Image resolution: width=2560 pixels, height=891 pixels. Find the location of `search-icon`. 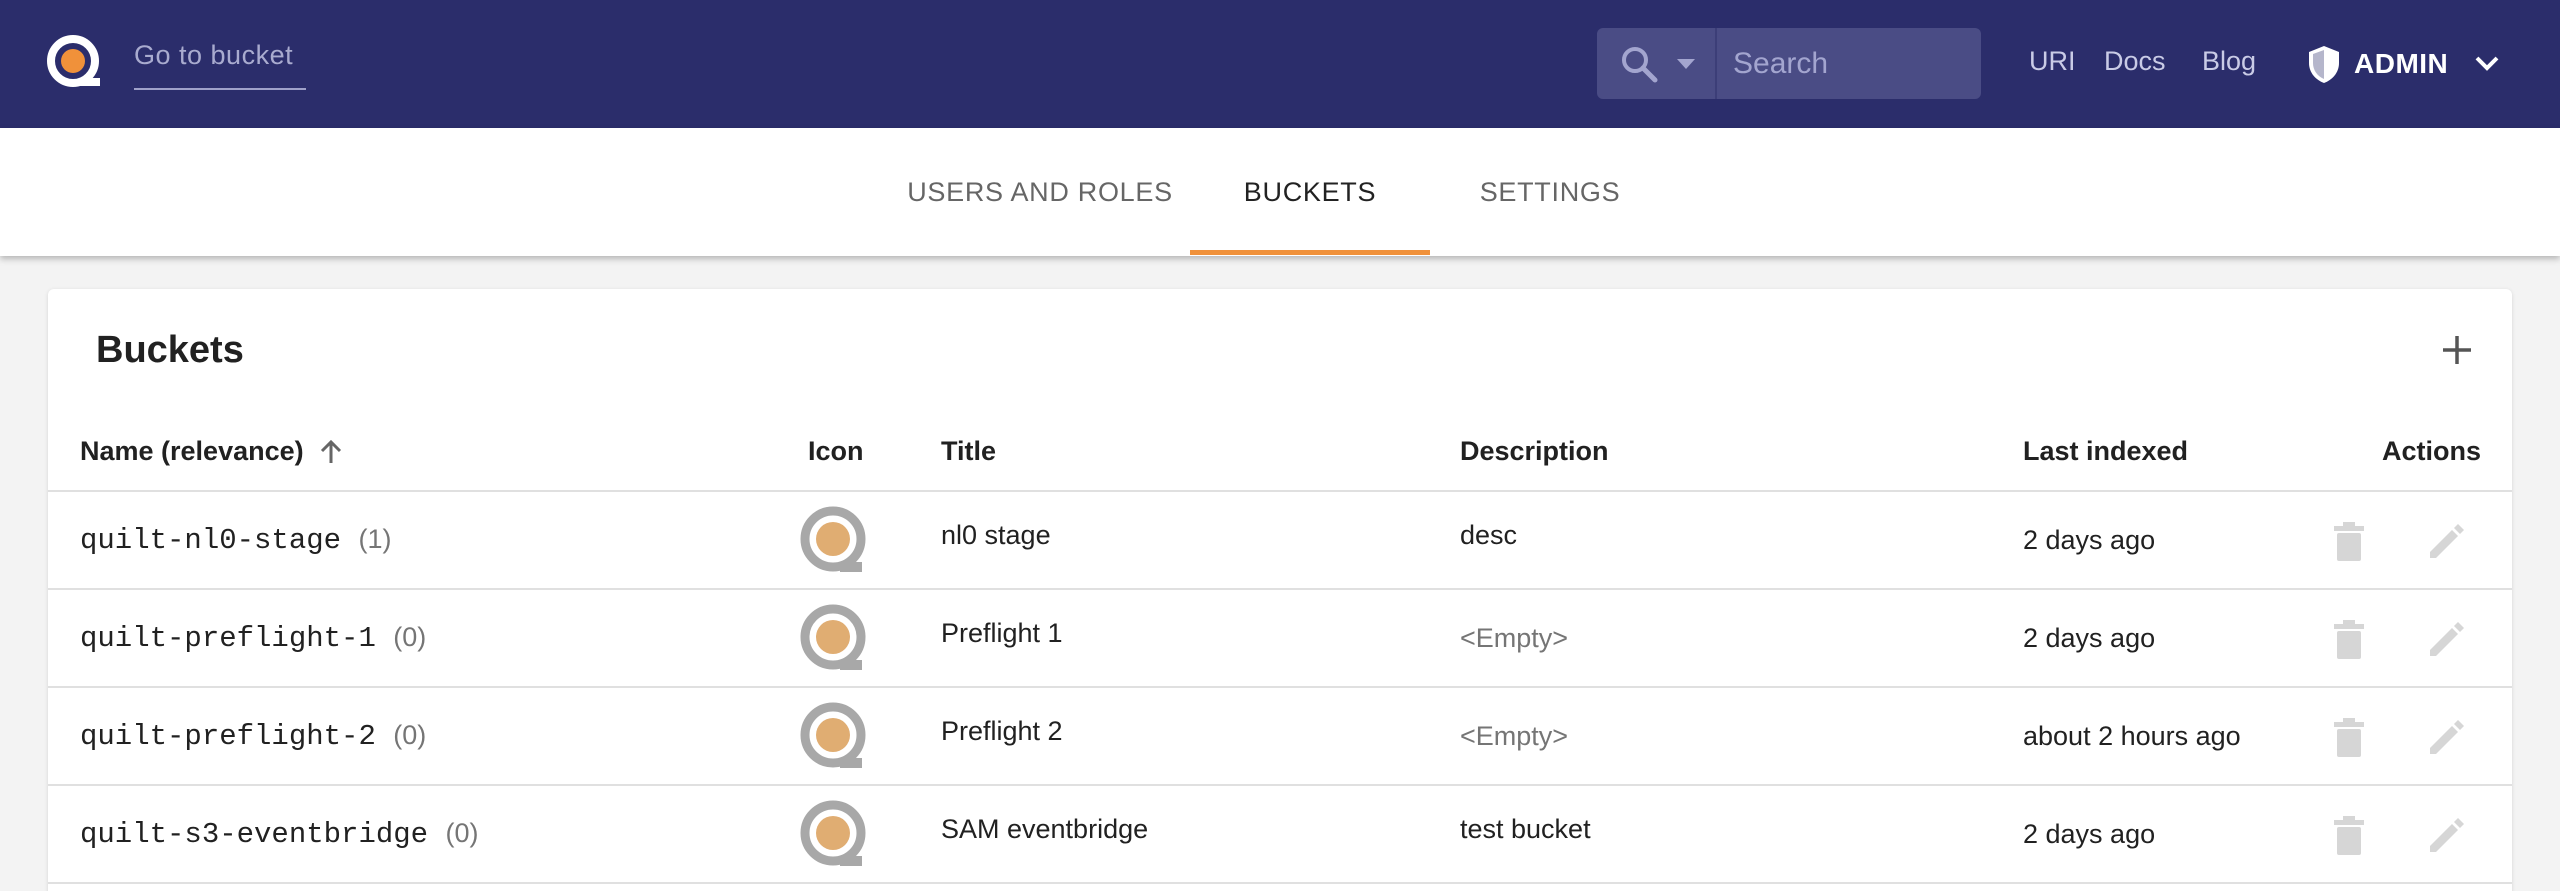

search-icon is located at coordinates (1640, 65).